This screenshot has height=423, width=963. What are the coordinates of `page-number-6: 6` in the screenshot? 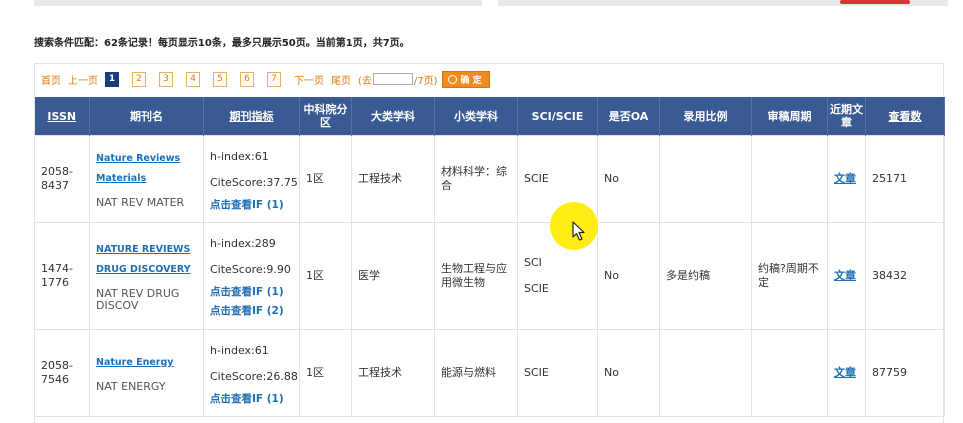 It's located at (247, 79).